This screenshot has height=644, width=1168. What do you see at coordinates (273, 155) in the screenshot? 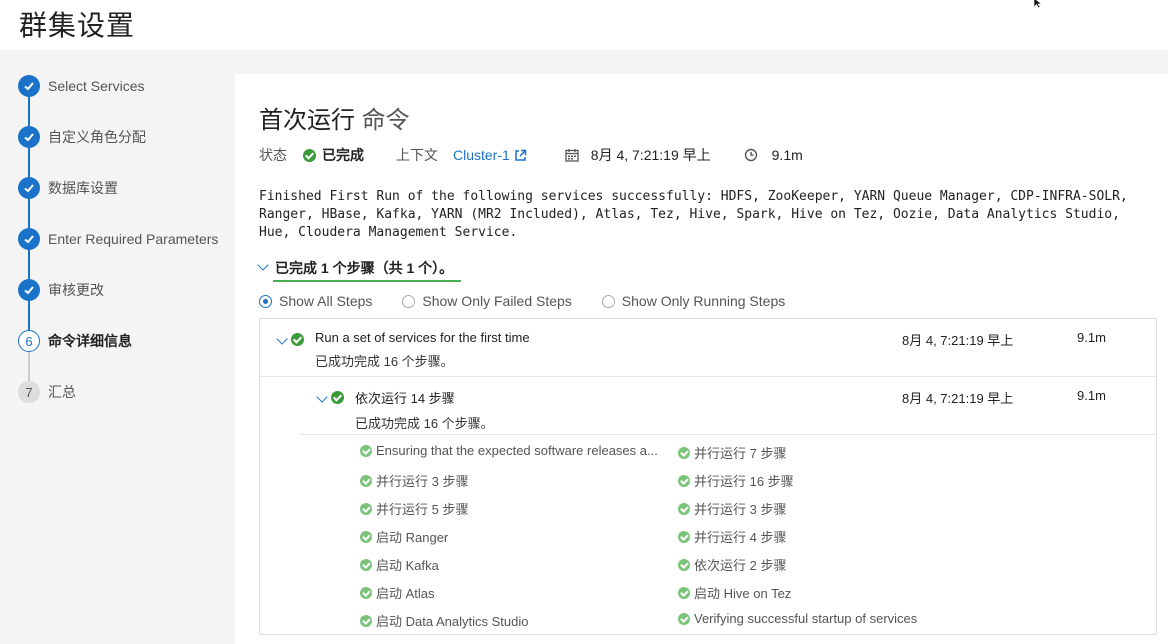
I see `status-label: 状态` at bounding box center [273, 155].